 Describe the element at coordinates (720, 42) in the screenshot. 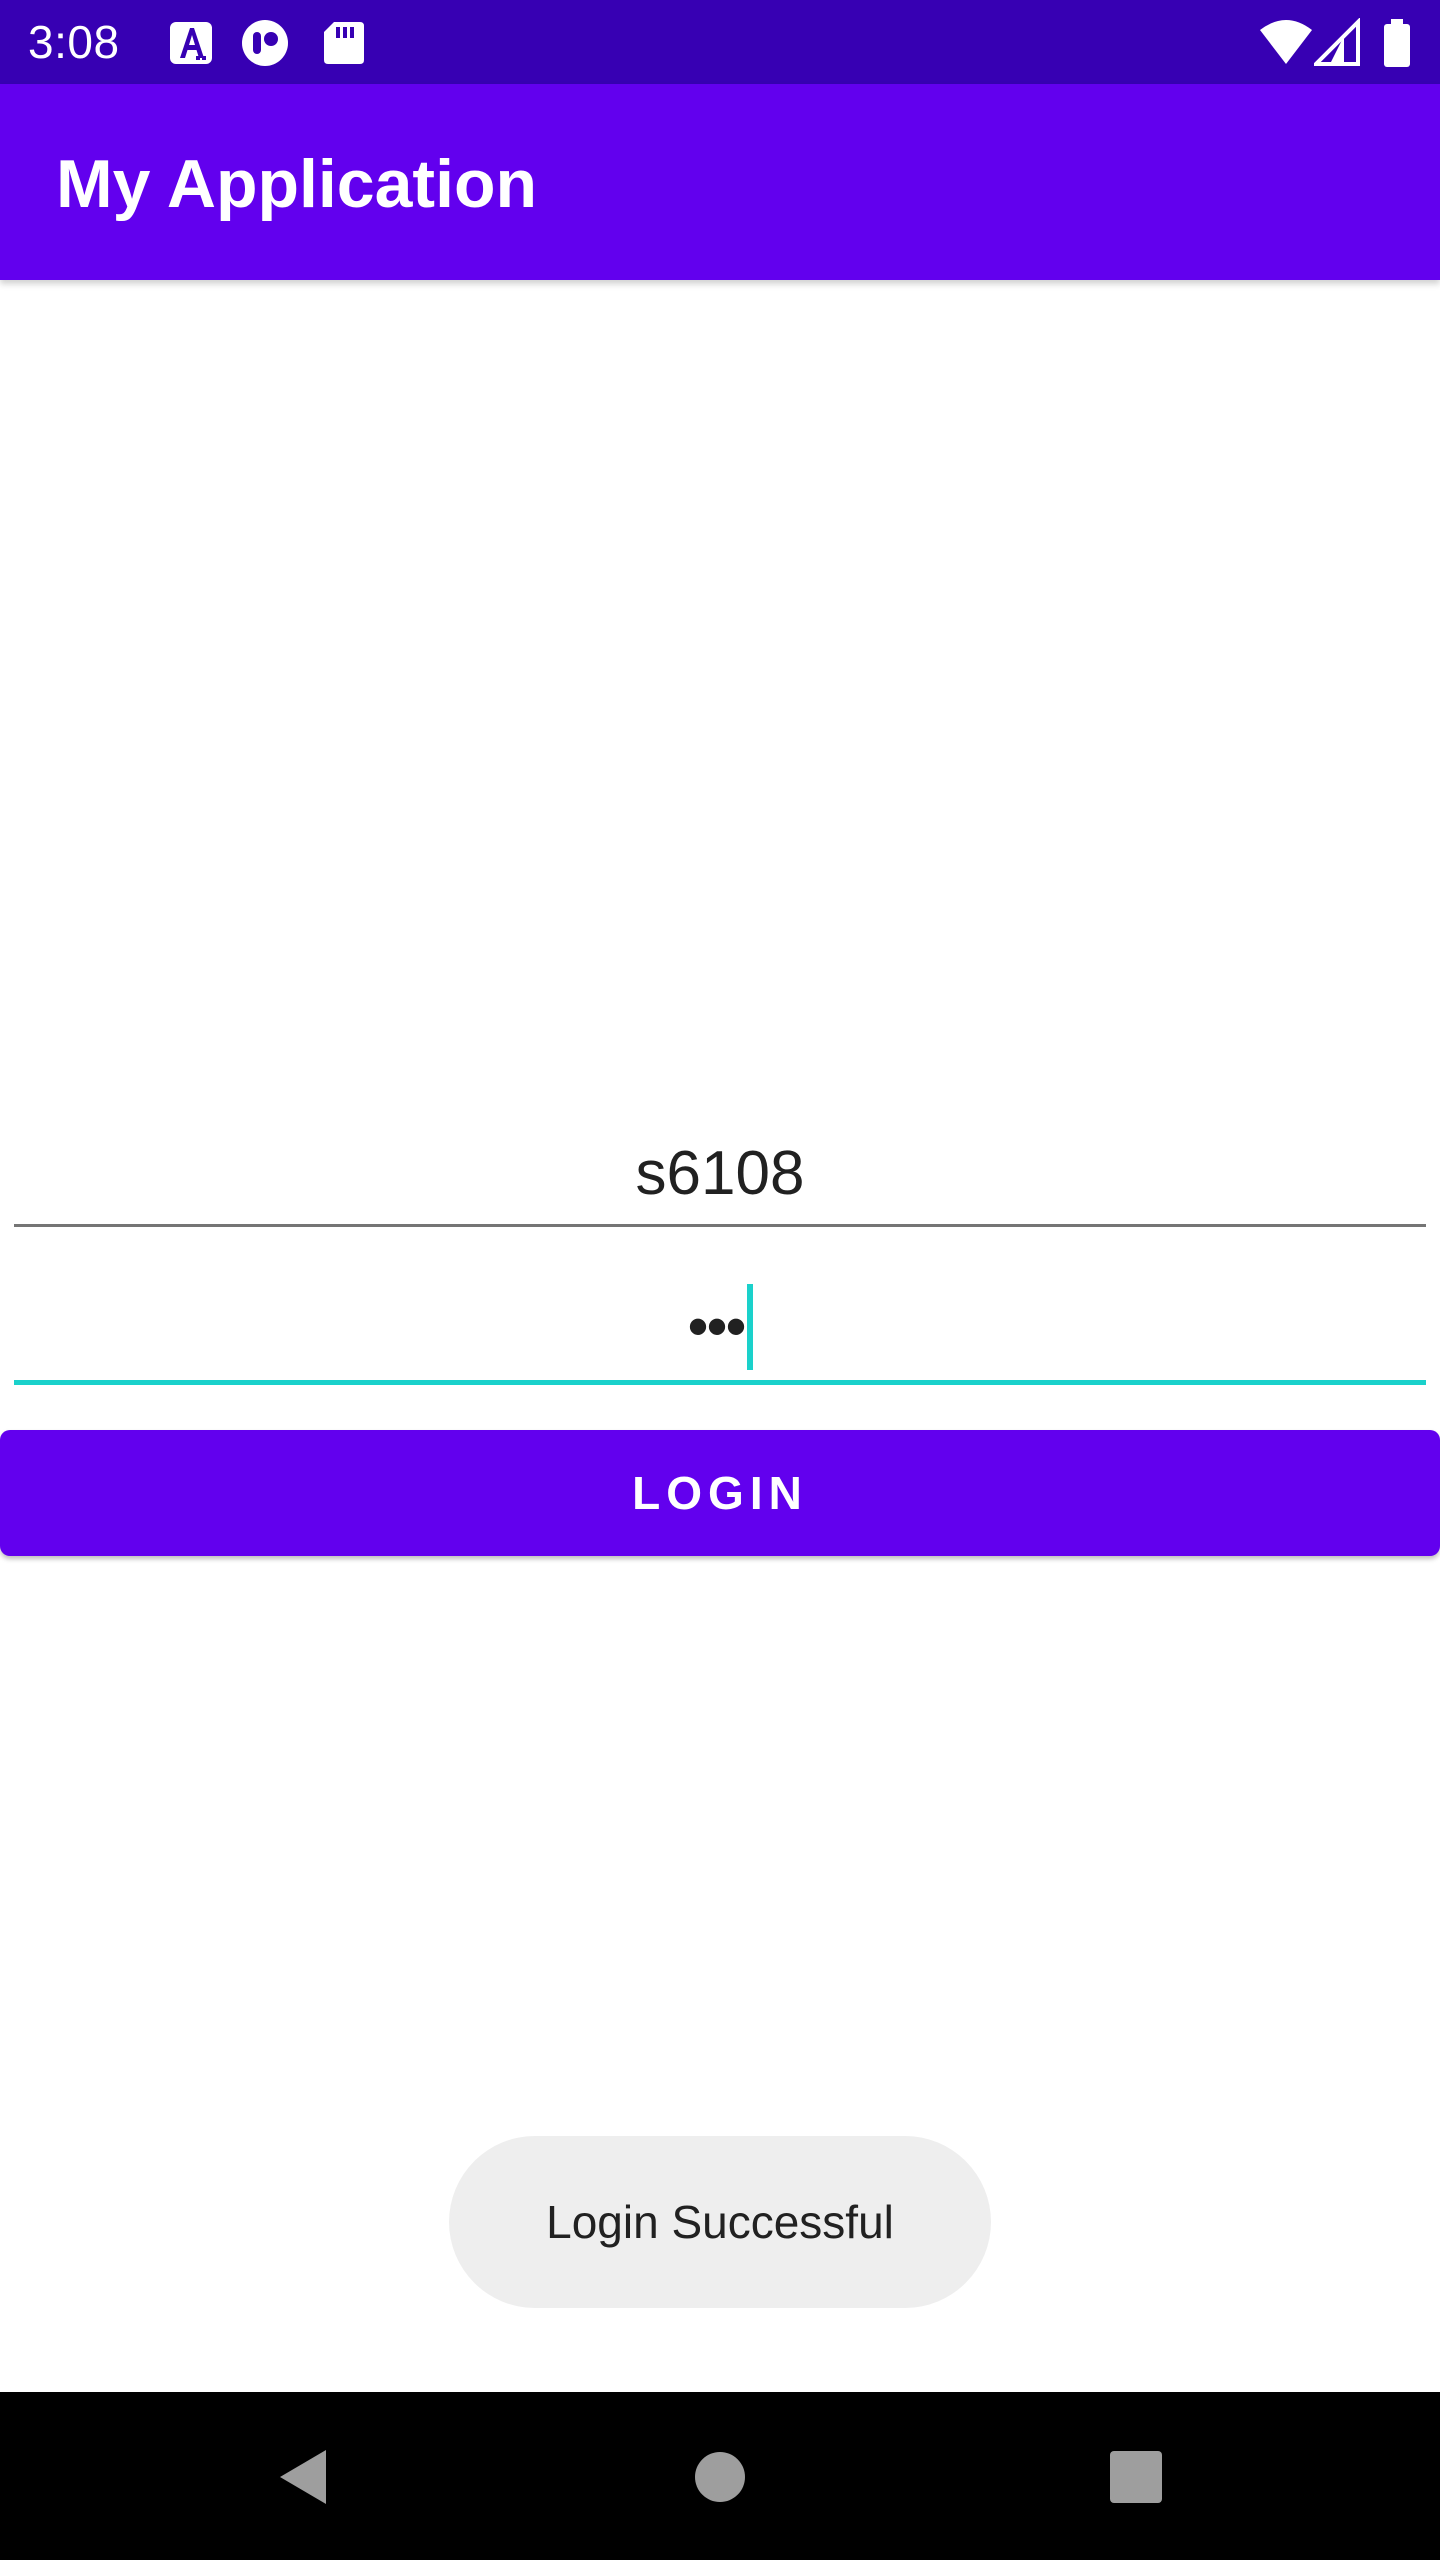

I see `status-bar: 3:08` at that location.